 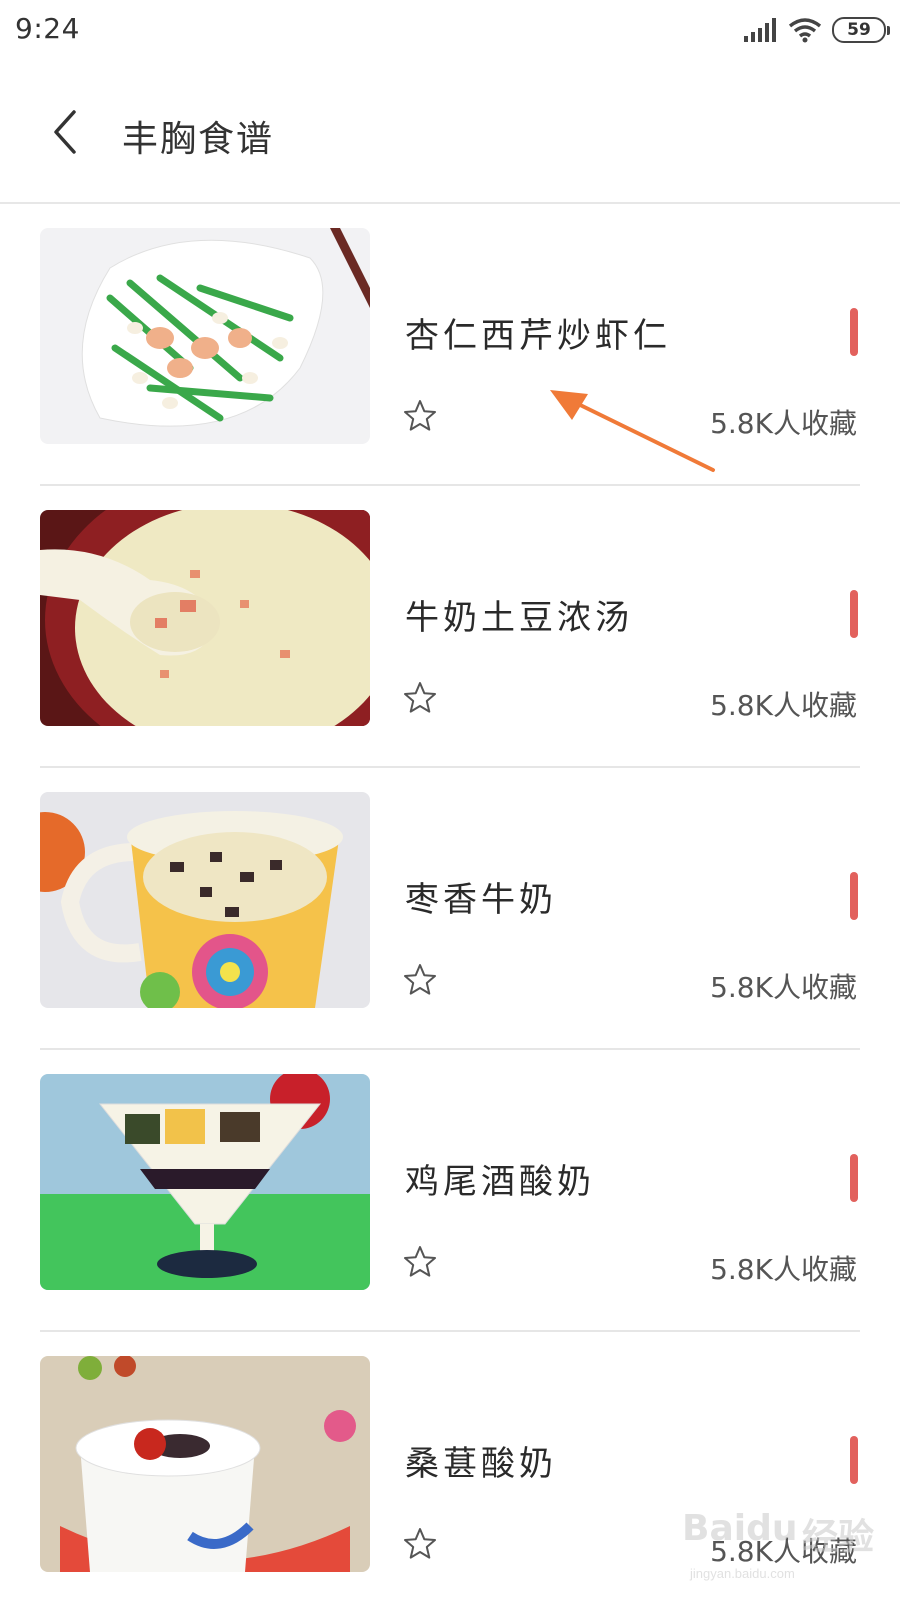 I want to click on baidu-watermark: Baidu 经验 jingyan.baidu.com, so click(x=787, y=1554).